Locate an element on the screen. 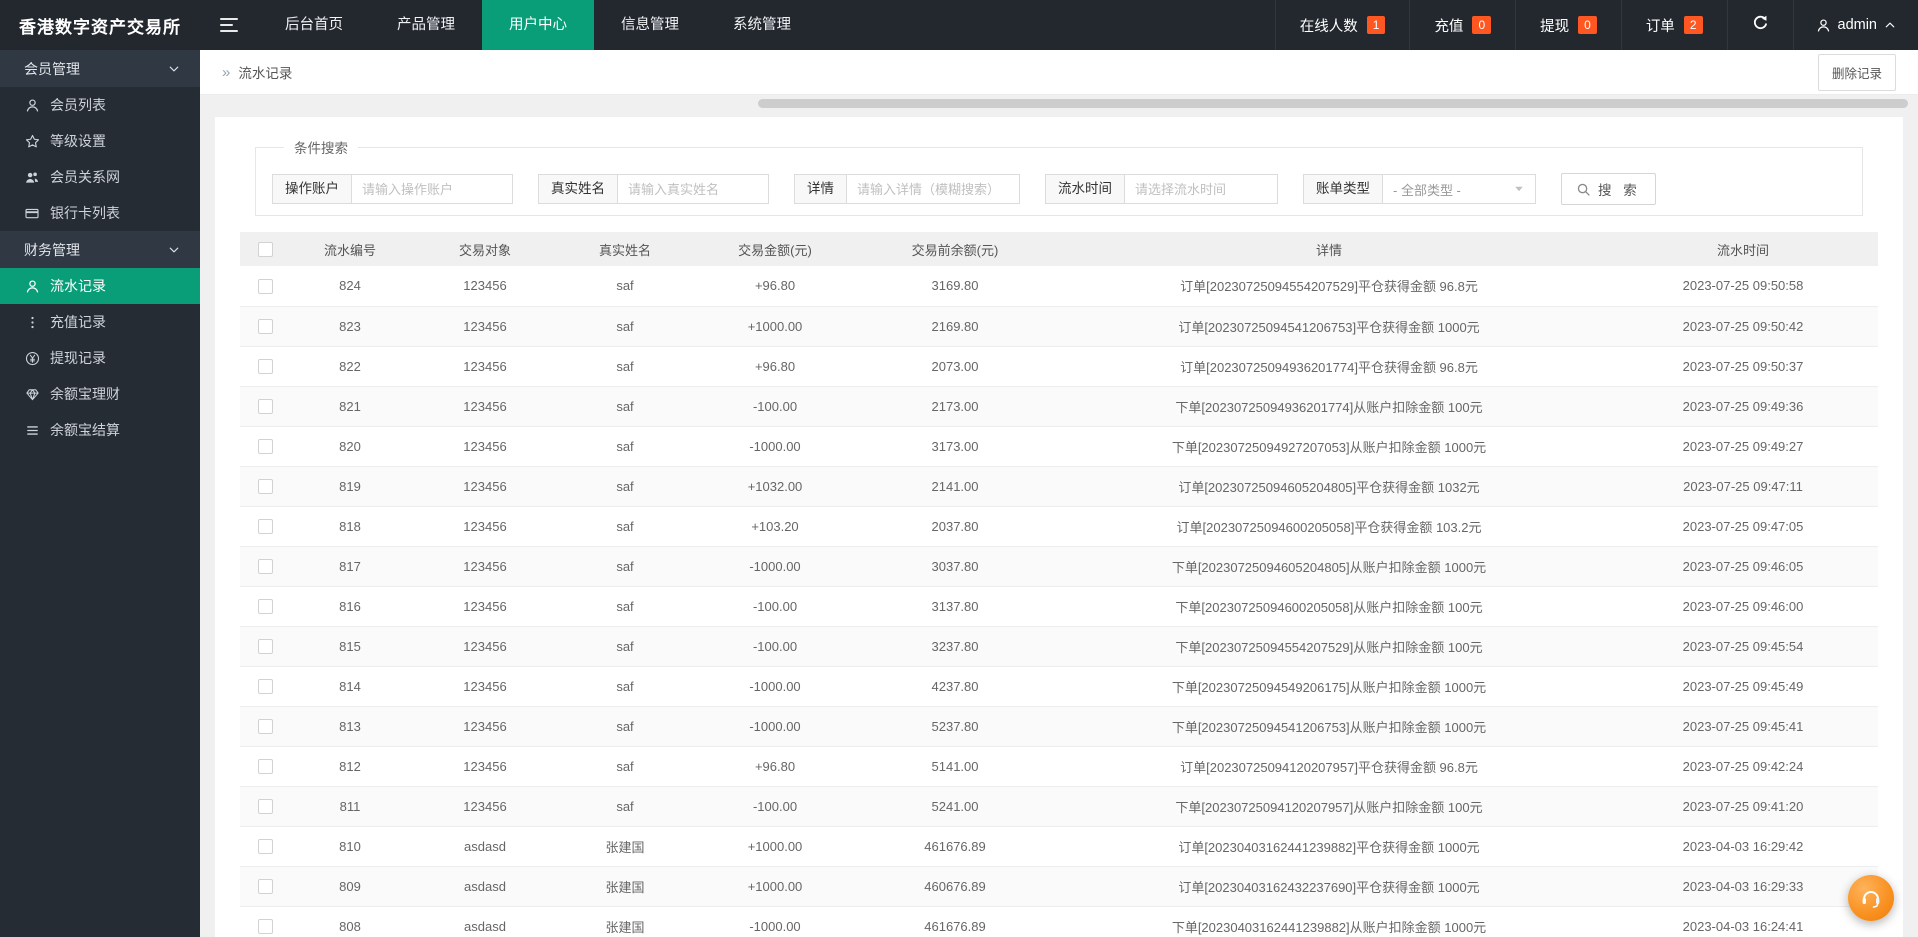 The height and width of the screenshot is (937, 1918). balance-cell: 2073.00 is located at coordinates (955, 366).